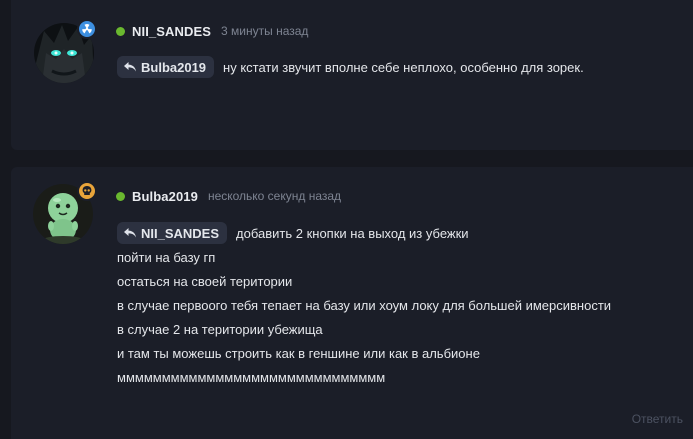  Describe the element at coordinates (87, 191) in the screenshot. I see `skull-icon` at that location.